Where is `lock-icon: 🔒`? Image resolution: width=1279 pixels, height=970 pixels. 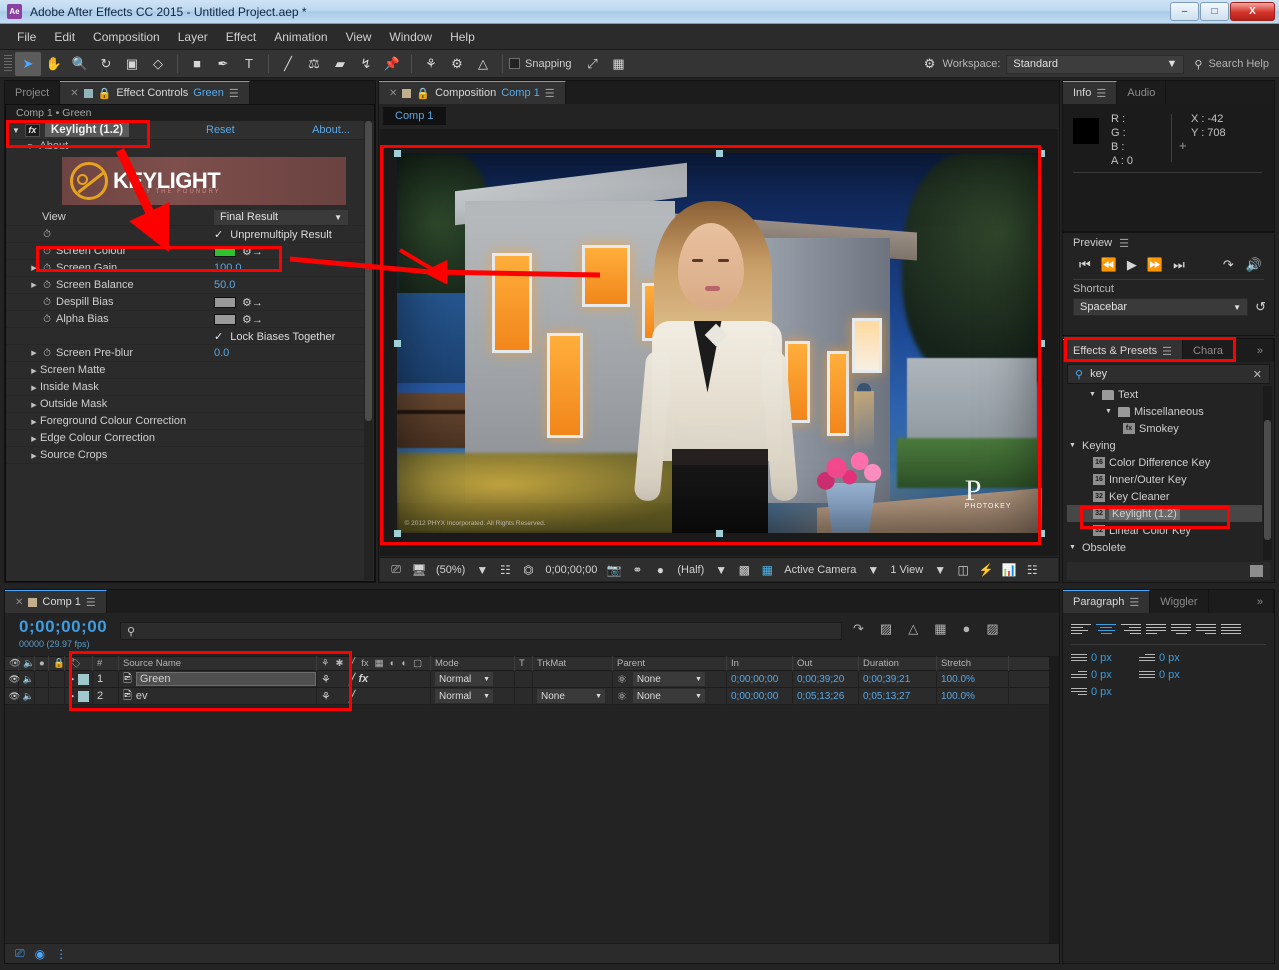
lock-icon: 🔒 is located at coordinates (105, 93).